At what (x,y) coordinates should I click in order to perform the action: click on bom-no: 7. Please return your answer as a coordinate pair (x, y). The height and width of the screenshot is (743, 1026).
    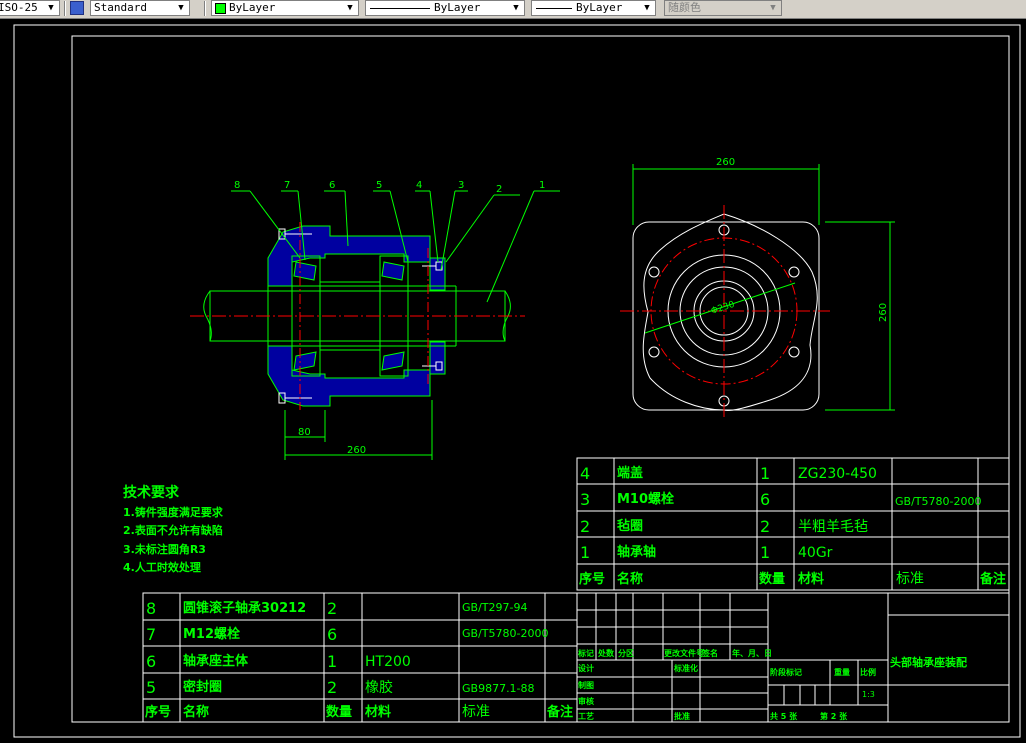
    Looking at the image, I should click on (151, 634).